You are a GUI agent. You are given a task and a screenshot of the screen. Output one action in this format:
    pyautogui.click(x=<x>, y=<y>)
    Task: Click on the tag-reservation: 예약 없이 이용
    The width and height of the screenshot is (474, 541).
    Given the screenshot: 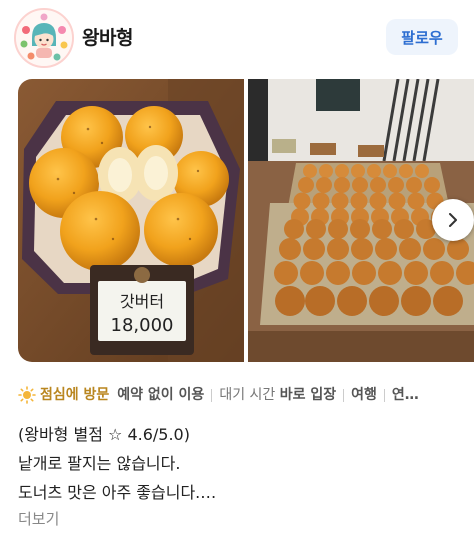 What is the action you would take?
    pyautogui.click(x=161, y=395)
    